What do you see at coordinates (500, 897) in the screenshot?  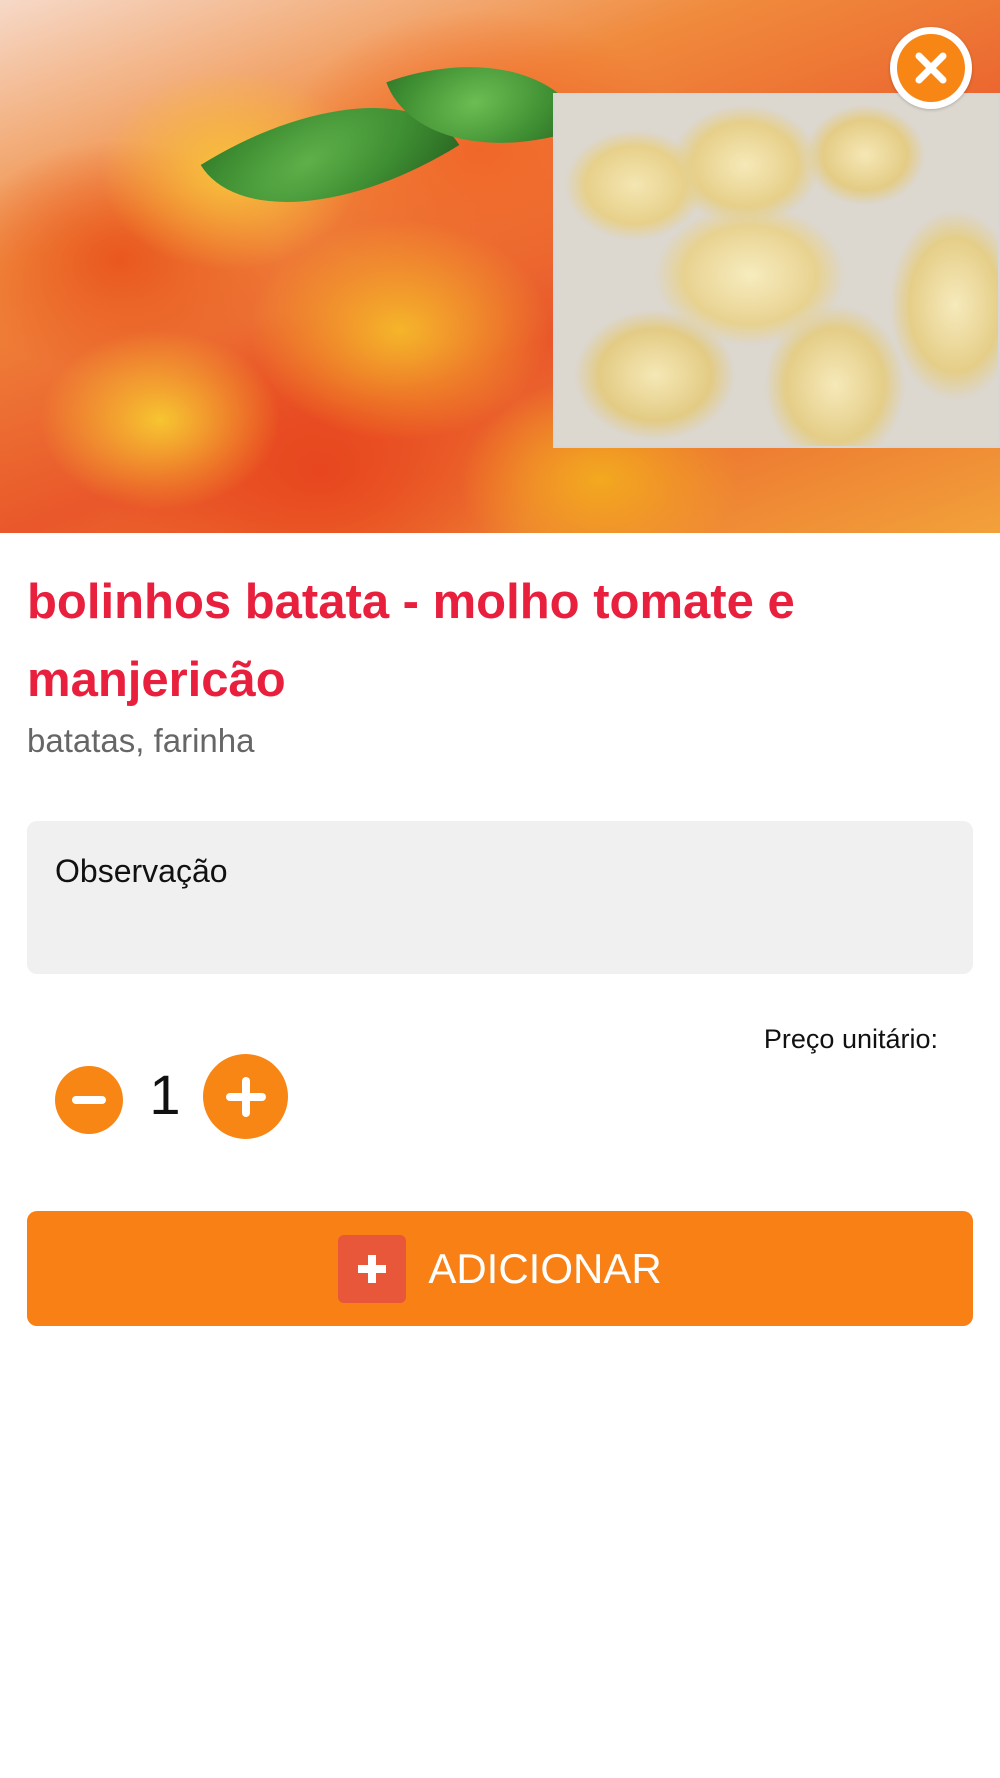 I see `observation-field: Observação` at bounding box center [500, 897].